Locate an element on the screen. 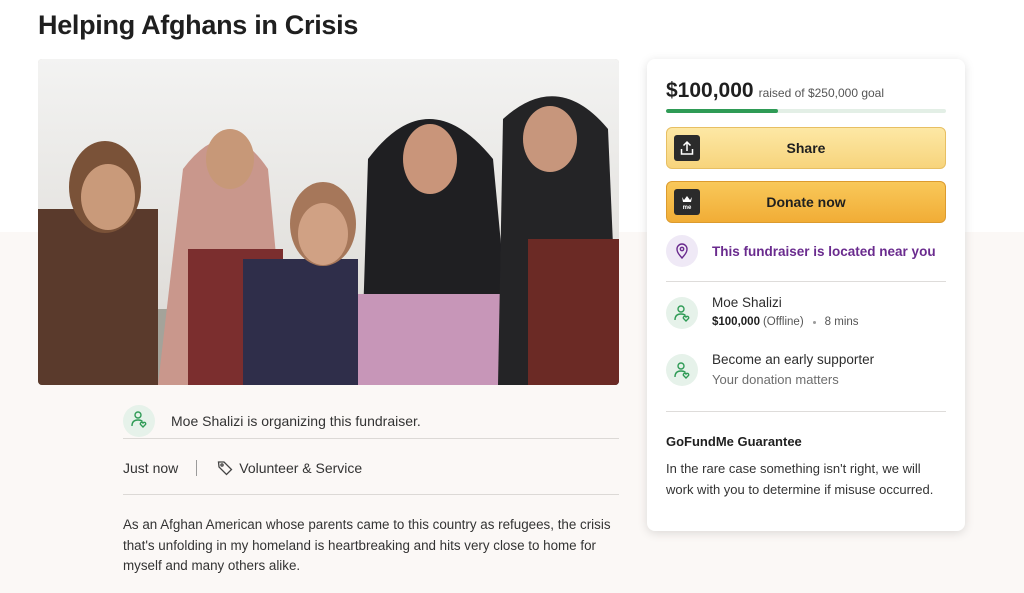  progress-fill is located at coordinates (722, 111).